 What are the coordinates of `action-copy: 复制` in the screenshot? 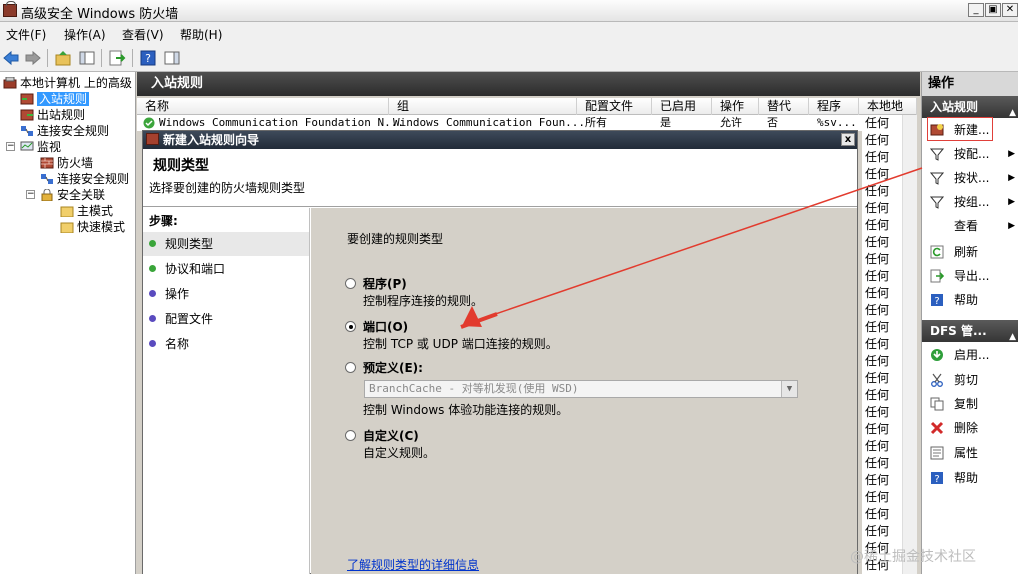 It's located at (970, 404).